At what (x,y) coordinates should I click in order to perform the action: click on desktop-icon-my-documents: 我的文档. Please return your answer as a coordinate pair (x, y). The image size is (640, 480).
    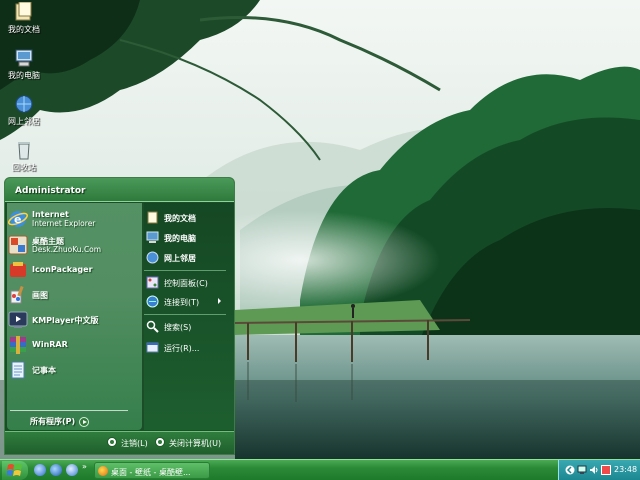
    Looking at the image, I should click on (24, 18).